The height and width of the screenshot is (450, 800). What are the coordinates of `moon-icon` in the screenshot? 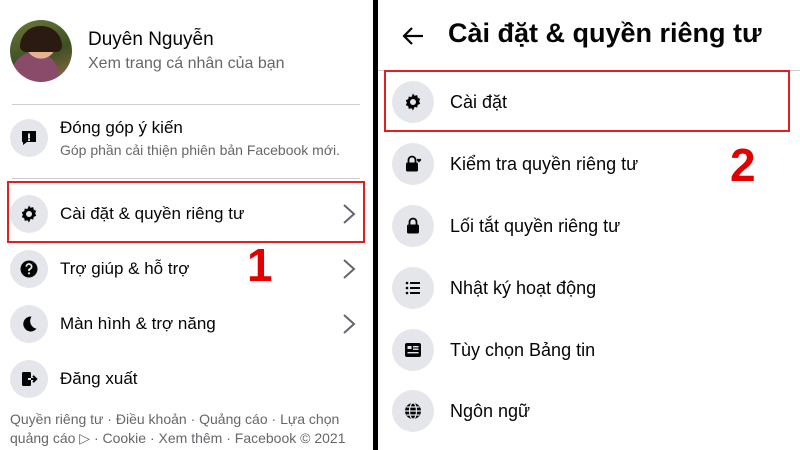 It's located at (29, 324).